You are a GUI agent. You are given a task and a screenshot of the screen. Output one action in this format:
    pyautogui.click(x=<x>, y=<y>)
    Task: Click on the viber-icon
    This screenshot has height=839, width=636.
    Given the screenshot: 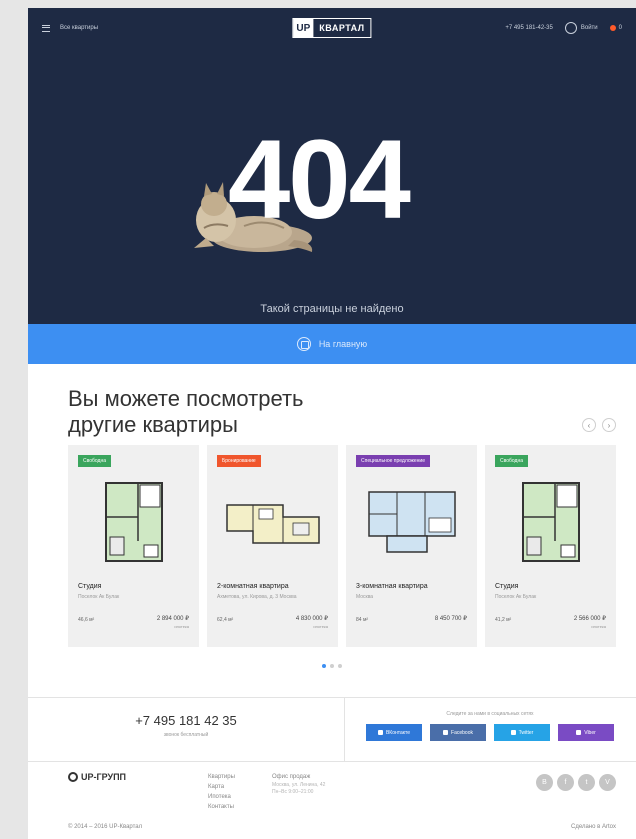 What is the action you would take?
    pyautogui.click(x=579, y=732)
    